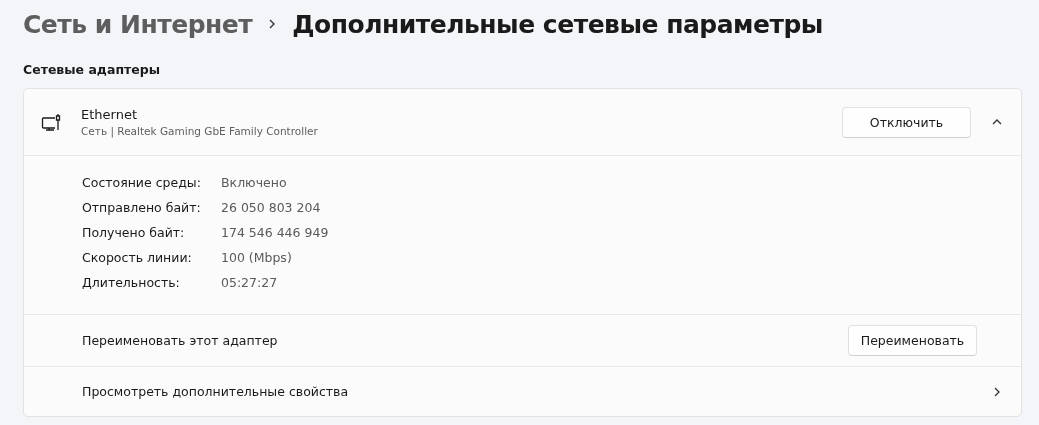 The width and height of the screenshot is (1039, 425). Describe the element at coordinates (257, 258) in the screenshot. I see `property-value: 100 (Mbps)` at that location.